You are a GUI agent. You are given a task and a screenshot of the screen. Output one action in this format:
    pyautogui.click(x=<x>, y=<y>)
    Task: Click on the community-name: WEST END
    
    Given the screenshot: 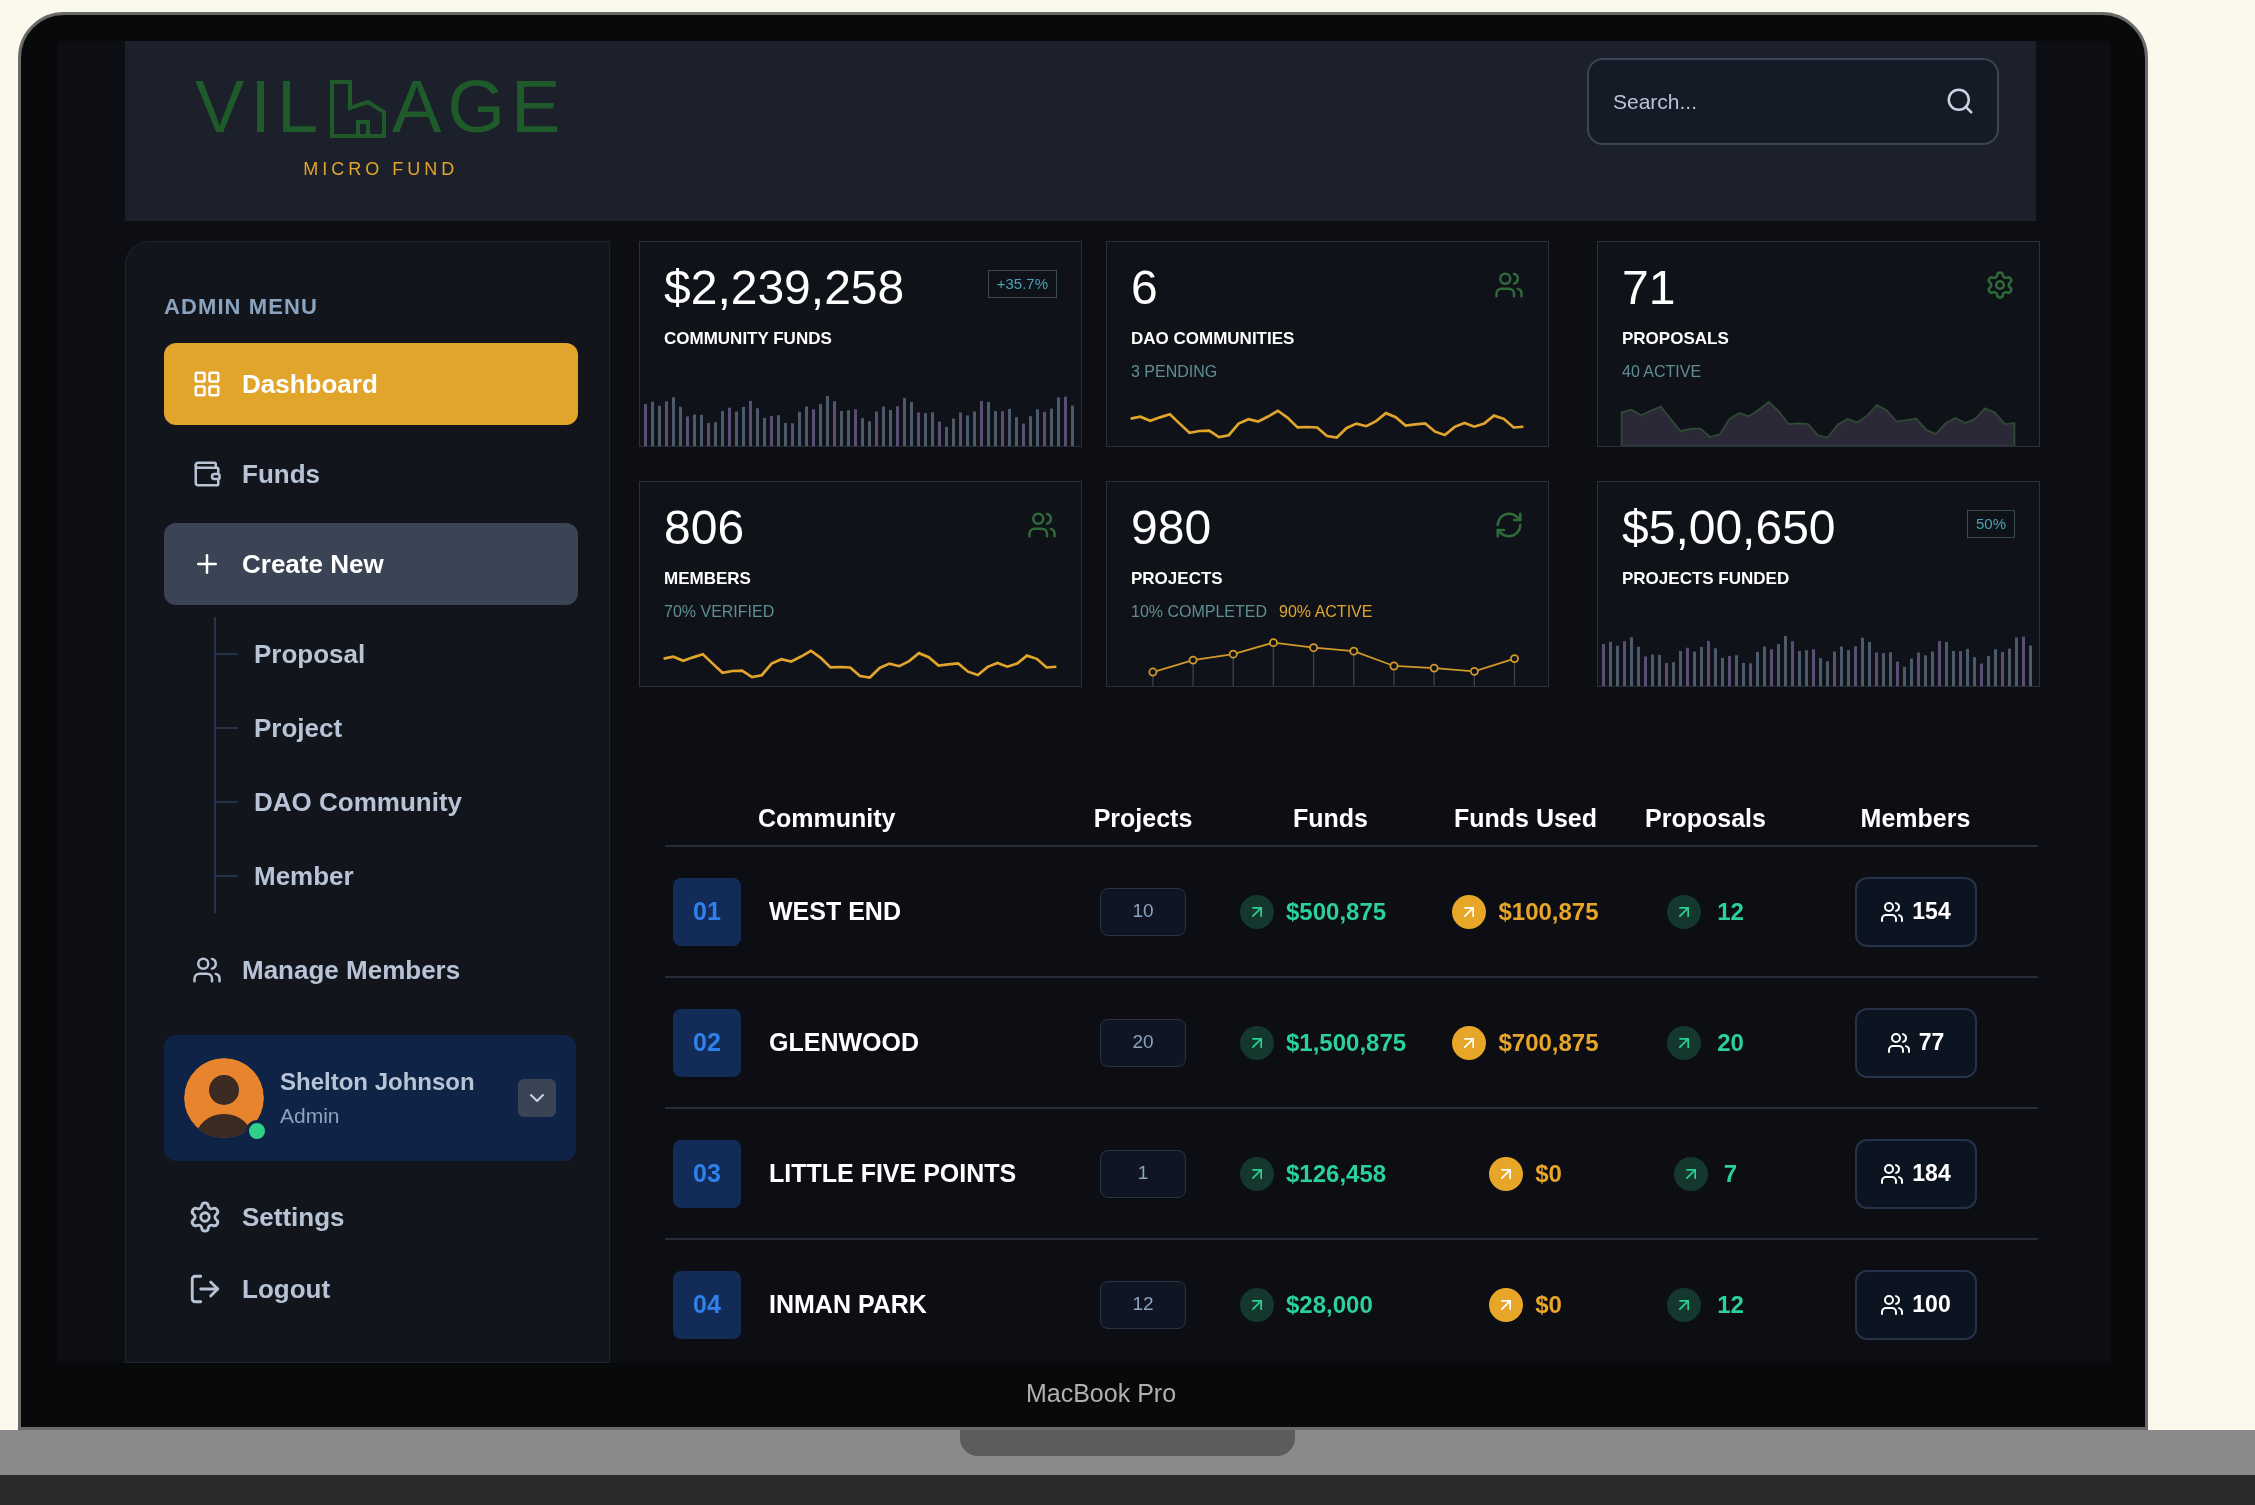 What is the action you would take?
    pyautogui.click(x=835, y=911)
    